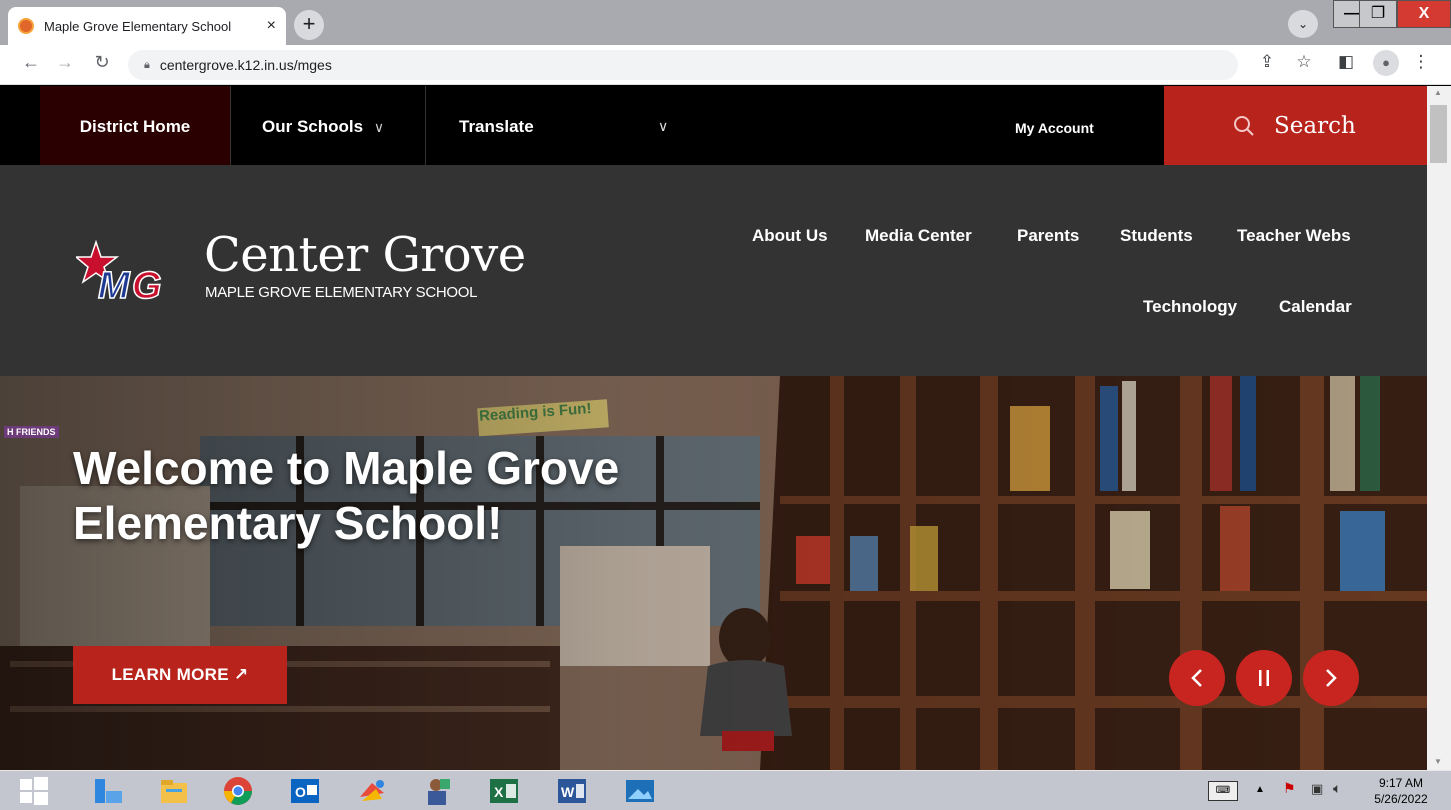 The width and height of the screenshot is (1451, 810). What do you see at coordinates (499, 792) in the screenshot?
I see `svg-text: X` at bounding box center [499, 792].